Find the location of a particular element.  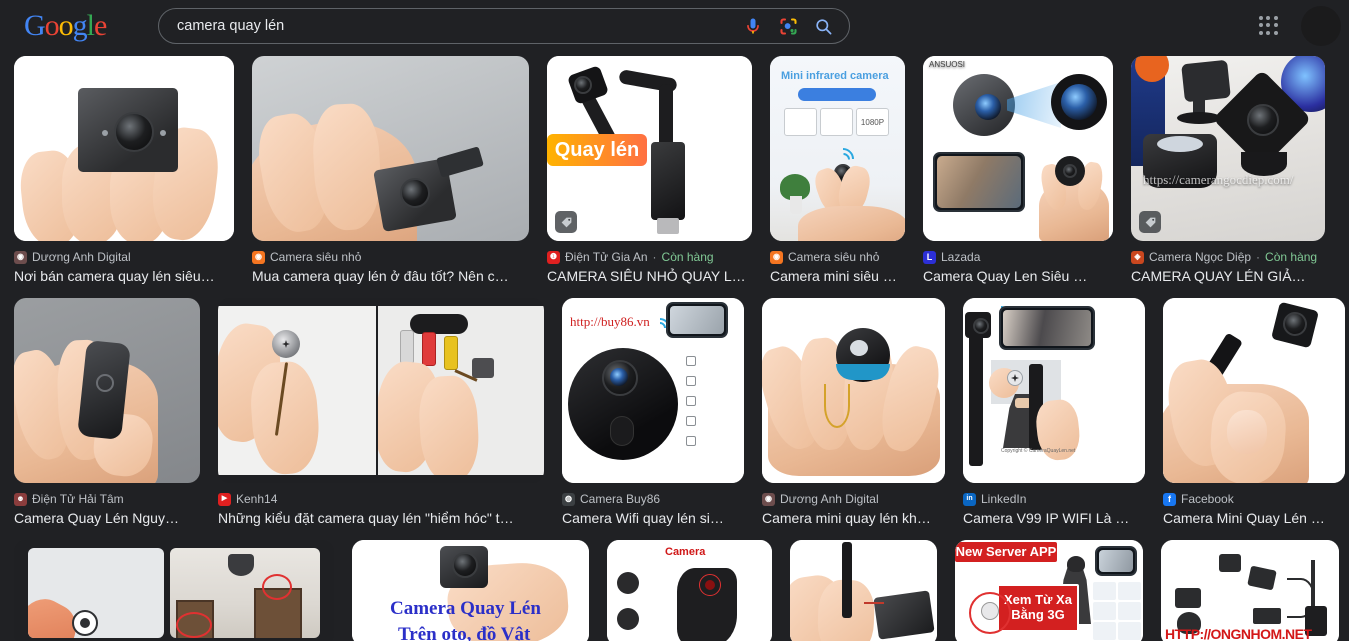

source-name: Điện Tử Hải Tâm is located at coordinates (78, 499).